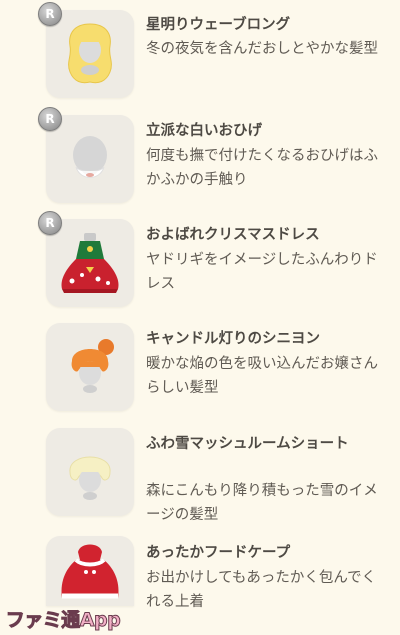 This screenshot has width=400, height=635. I want to click on yellow-wavy-hair-icon, so click(90, 53).